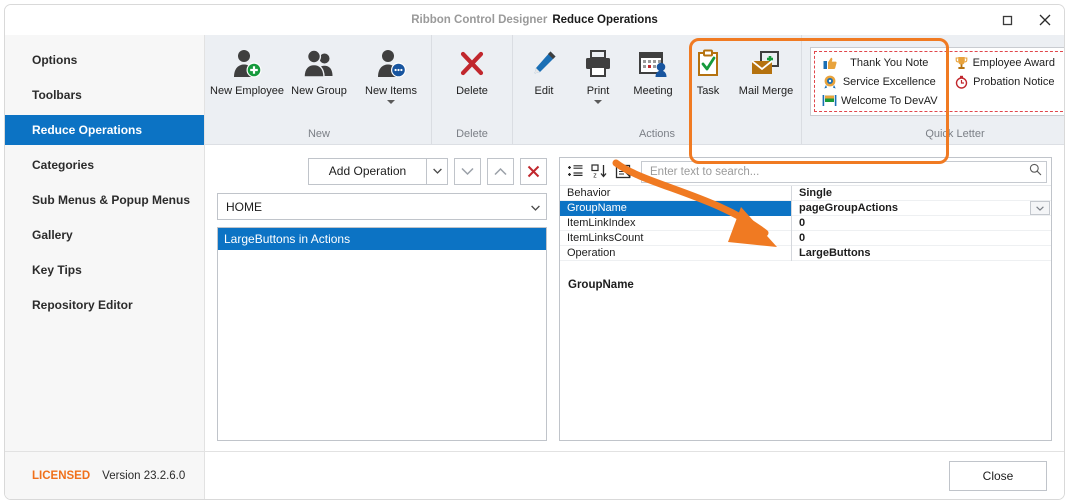 This screenshot has width=1069, height=504. Describe the element at coordinates (676, 208) in the screenshot. I see `property-name: GroupName` at that location.